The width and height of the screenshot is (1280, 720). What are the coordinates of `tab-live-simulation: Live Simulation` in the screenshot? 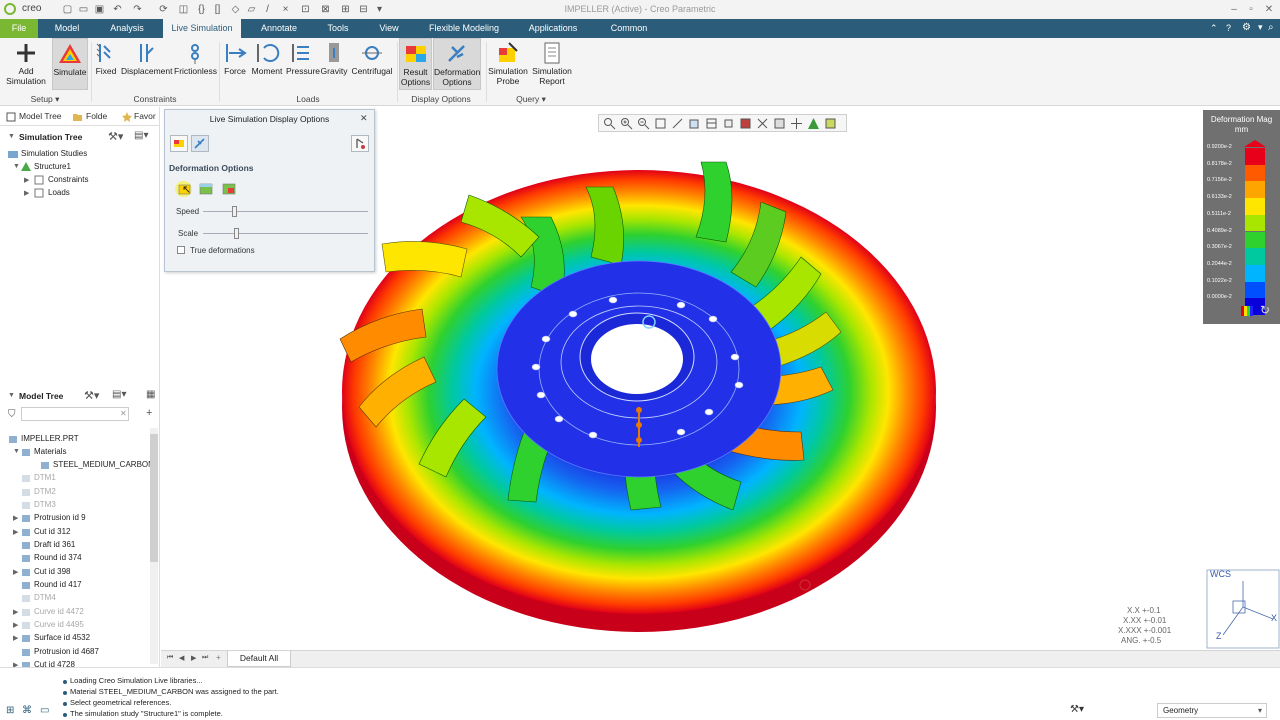 It's located at (202, 28).